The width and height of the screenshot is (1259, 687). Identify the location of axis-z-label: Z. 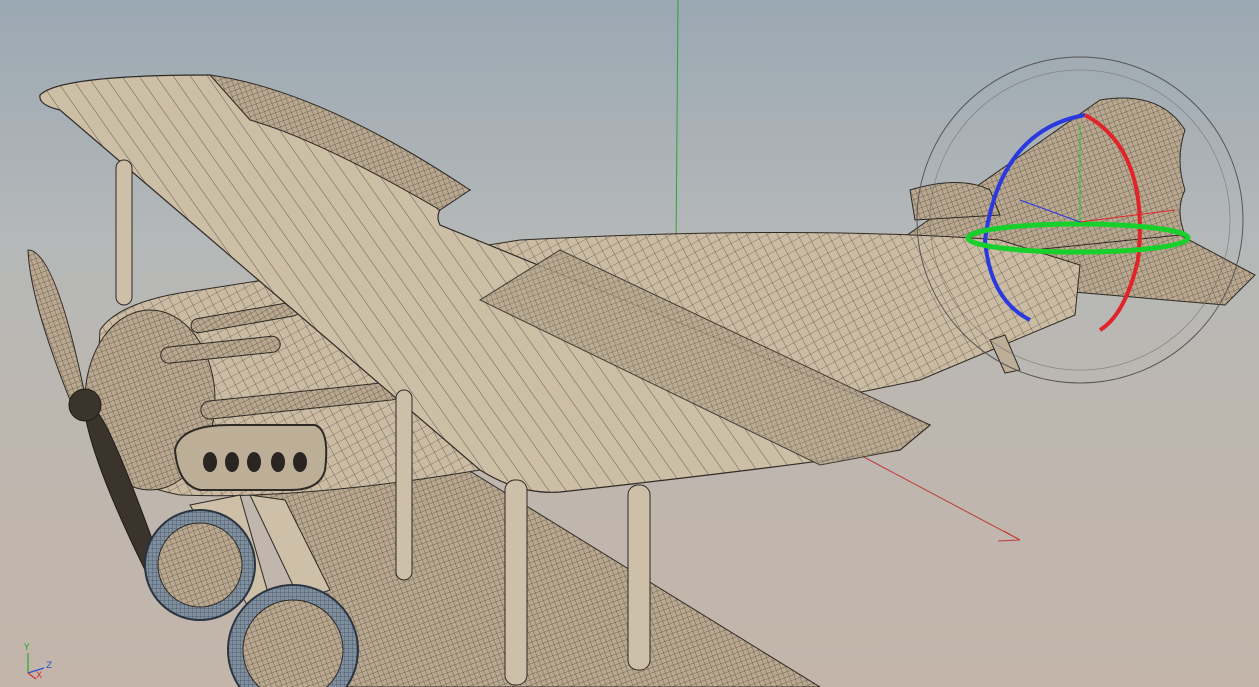
(49, 666).